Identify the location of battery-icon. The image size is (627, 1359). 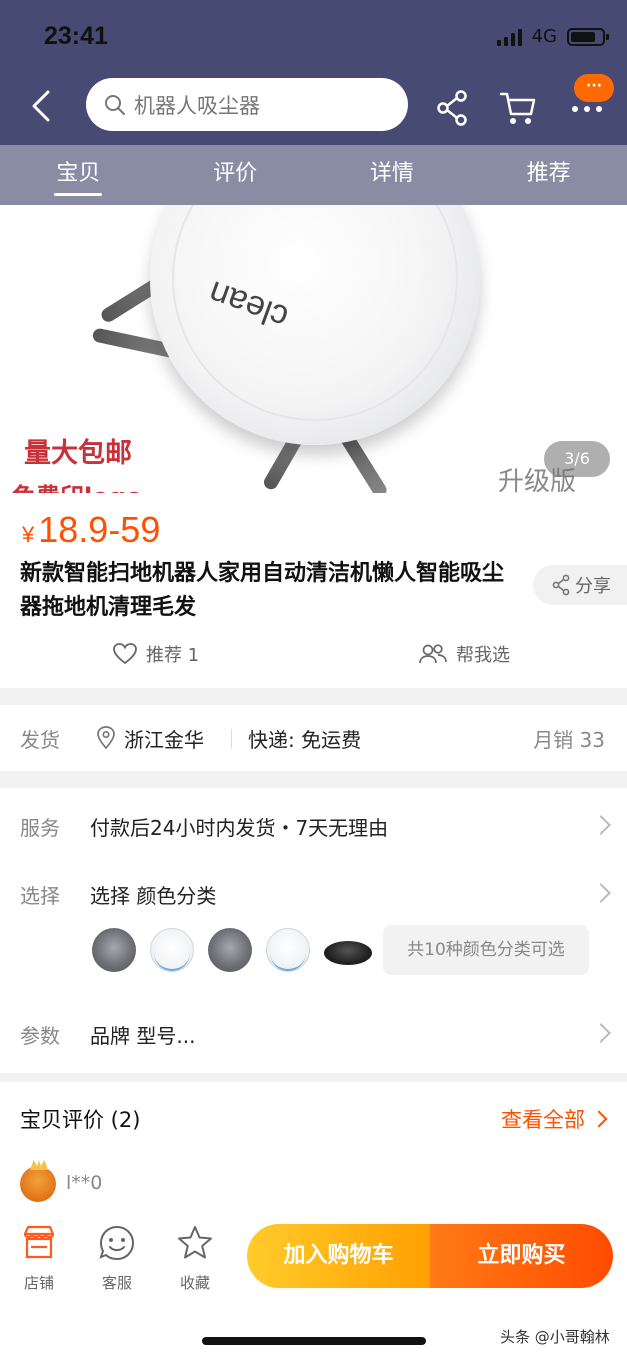
(588, 36).